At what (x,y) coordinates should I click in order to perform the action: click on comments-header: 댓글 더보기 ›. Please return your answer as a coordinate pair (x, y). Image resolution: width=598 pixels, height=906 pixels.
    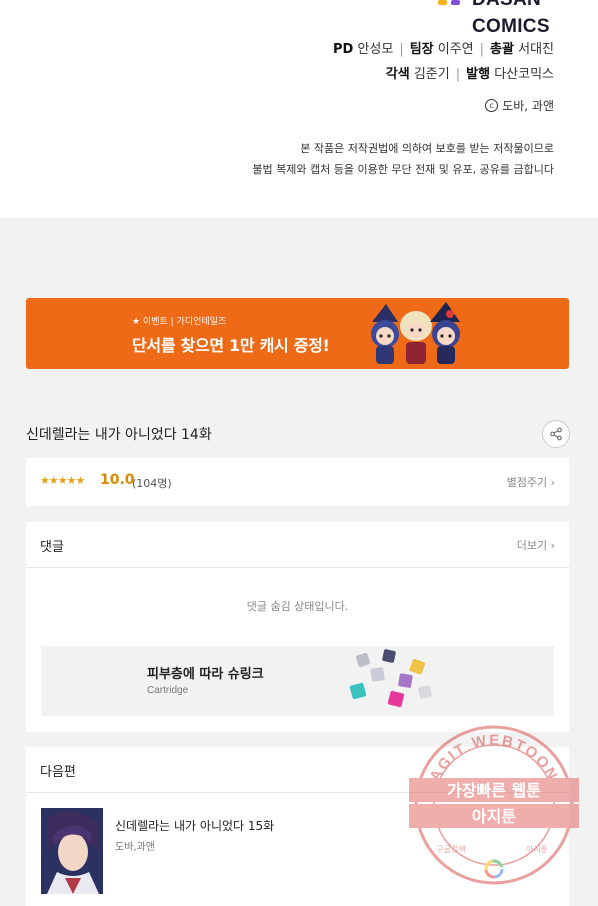
    Looking at the image, I should click on (297, 545).